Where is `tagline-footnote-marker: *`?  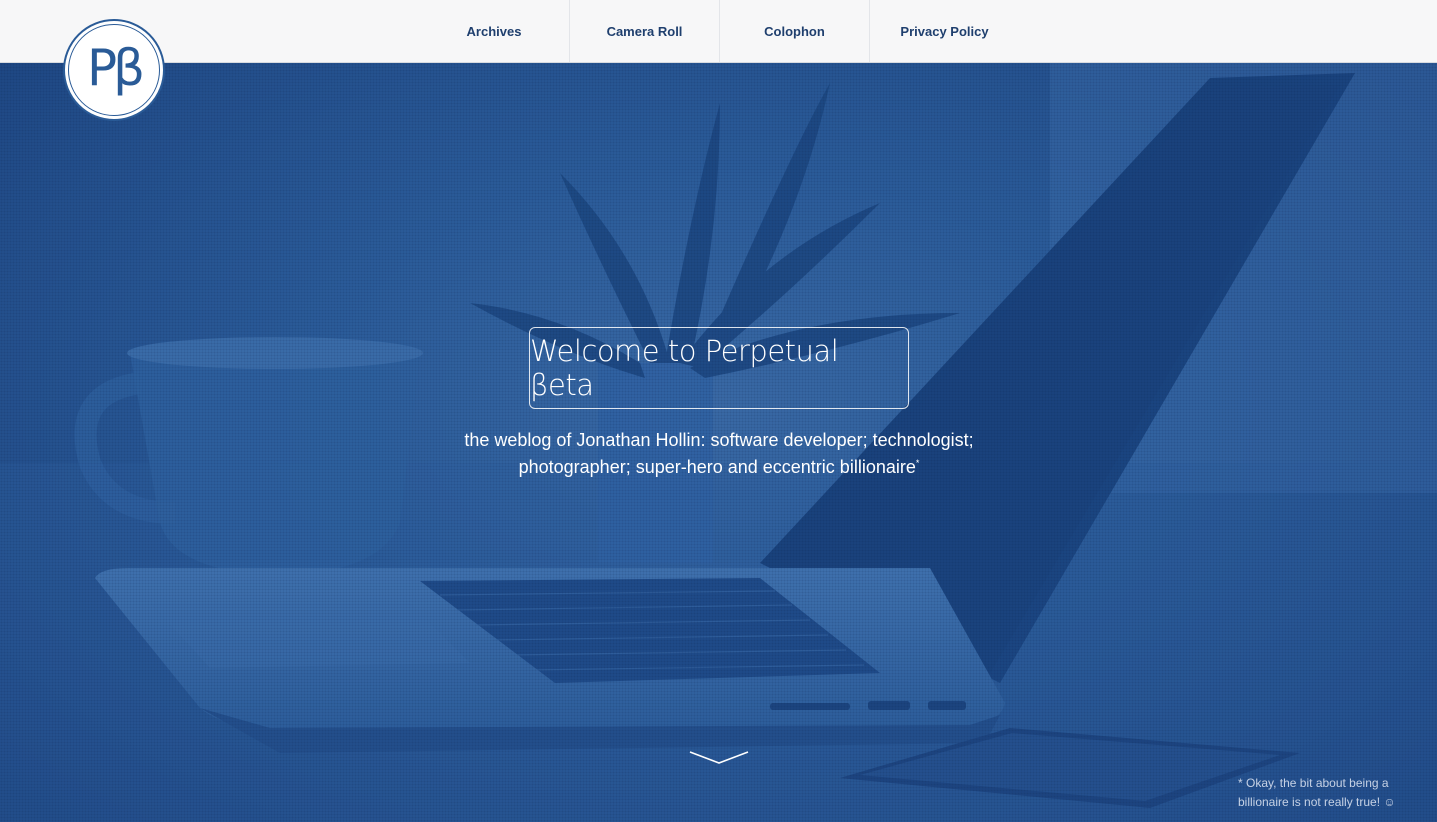 tagline-footnote-marker: * is located at coordinates (917, 463).